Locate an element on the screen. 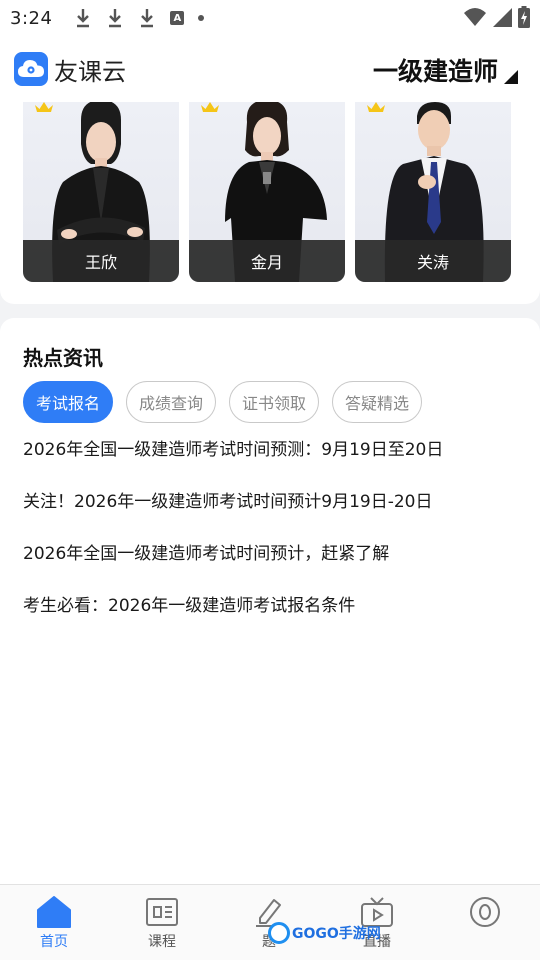  app-header: 友课云 一级建造师 is located at coordinates (270, 69).